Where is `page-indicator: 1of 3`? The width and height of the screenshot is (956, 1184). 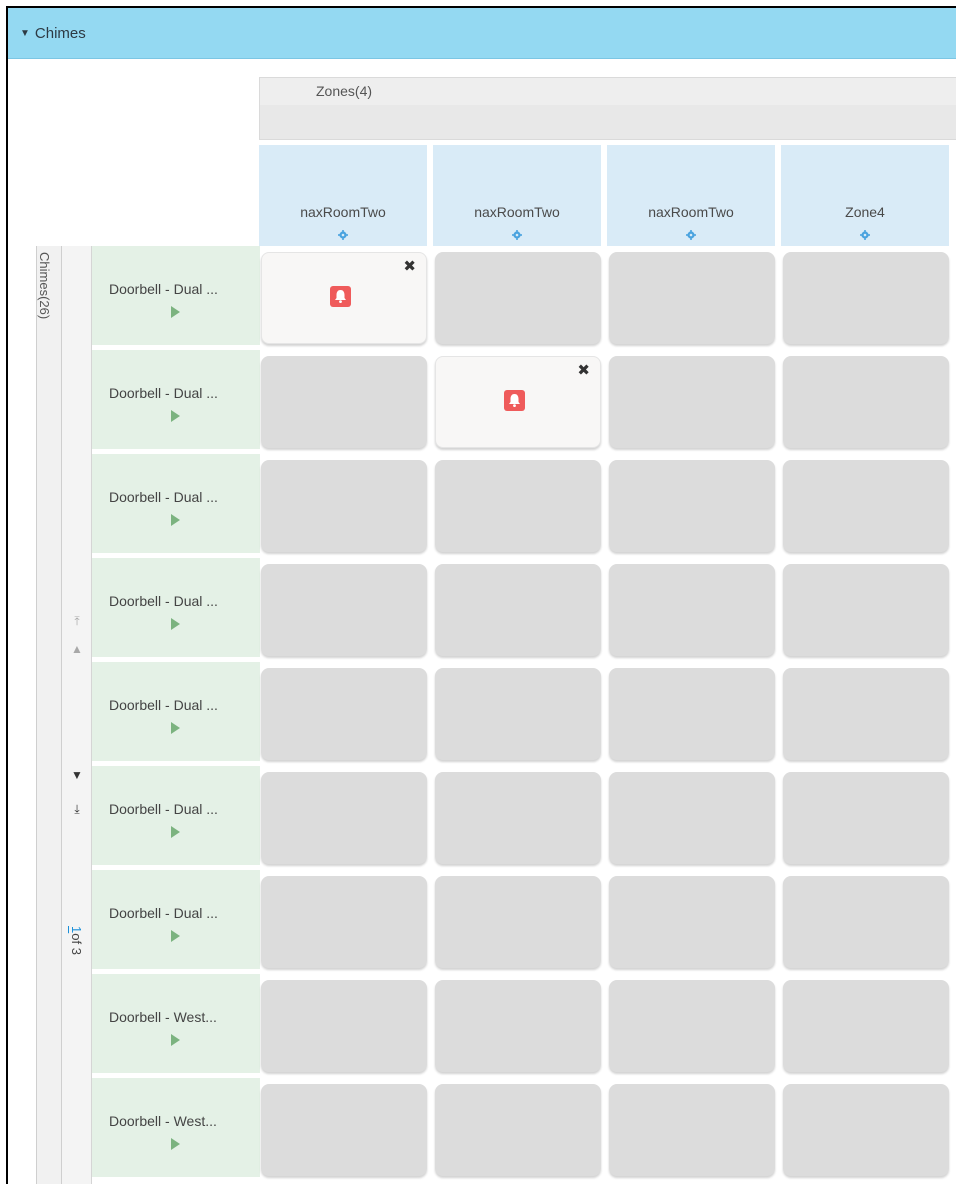
page-indicator: 1of 3 is located at coordinates (76, 940).